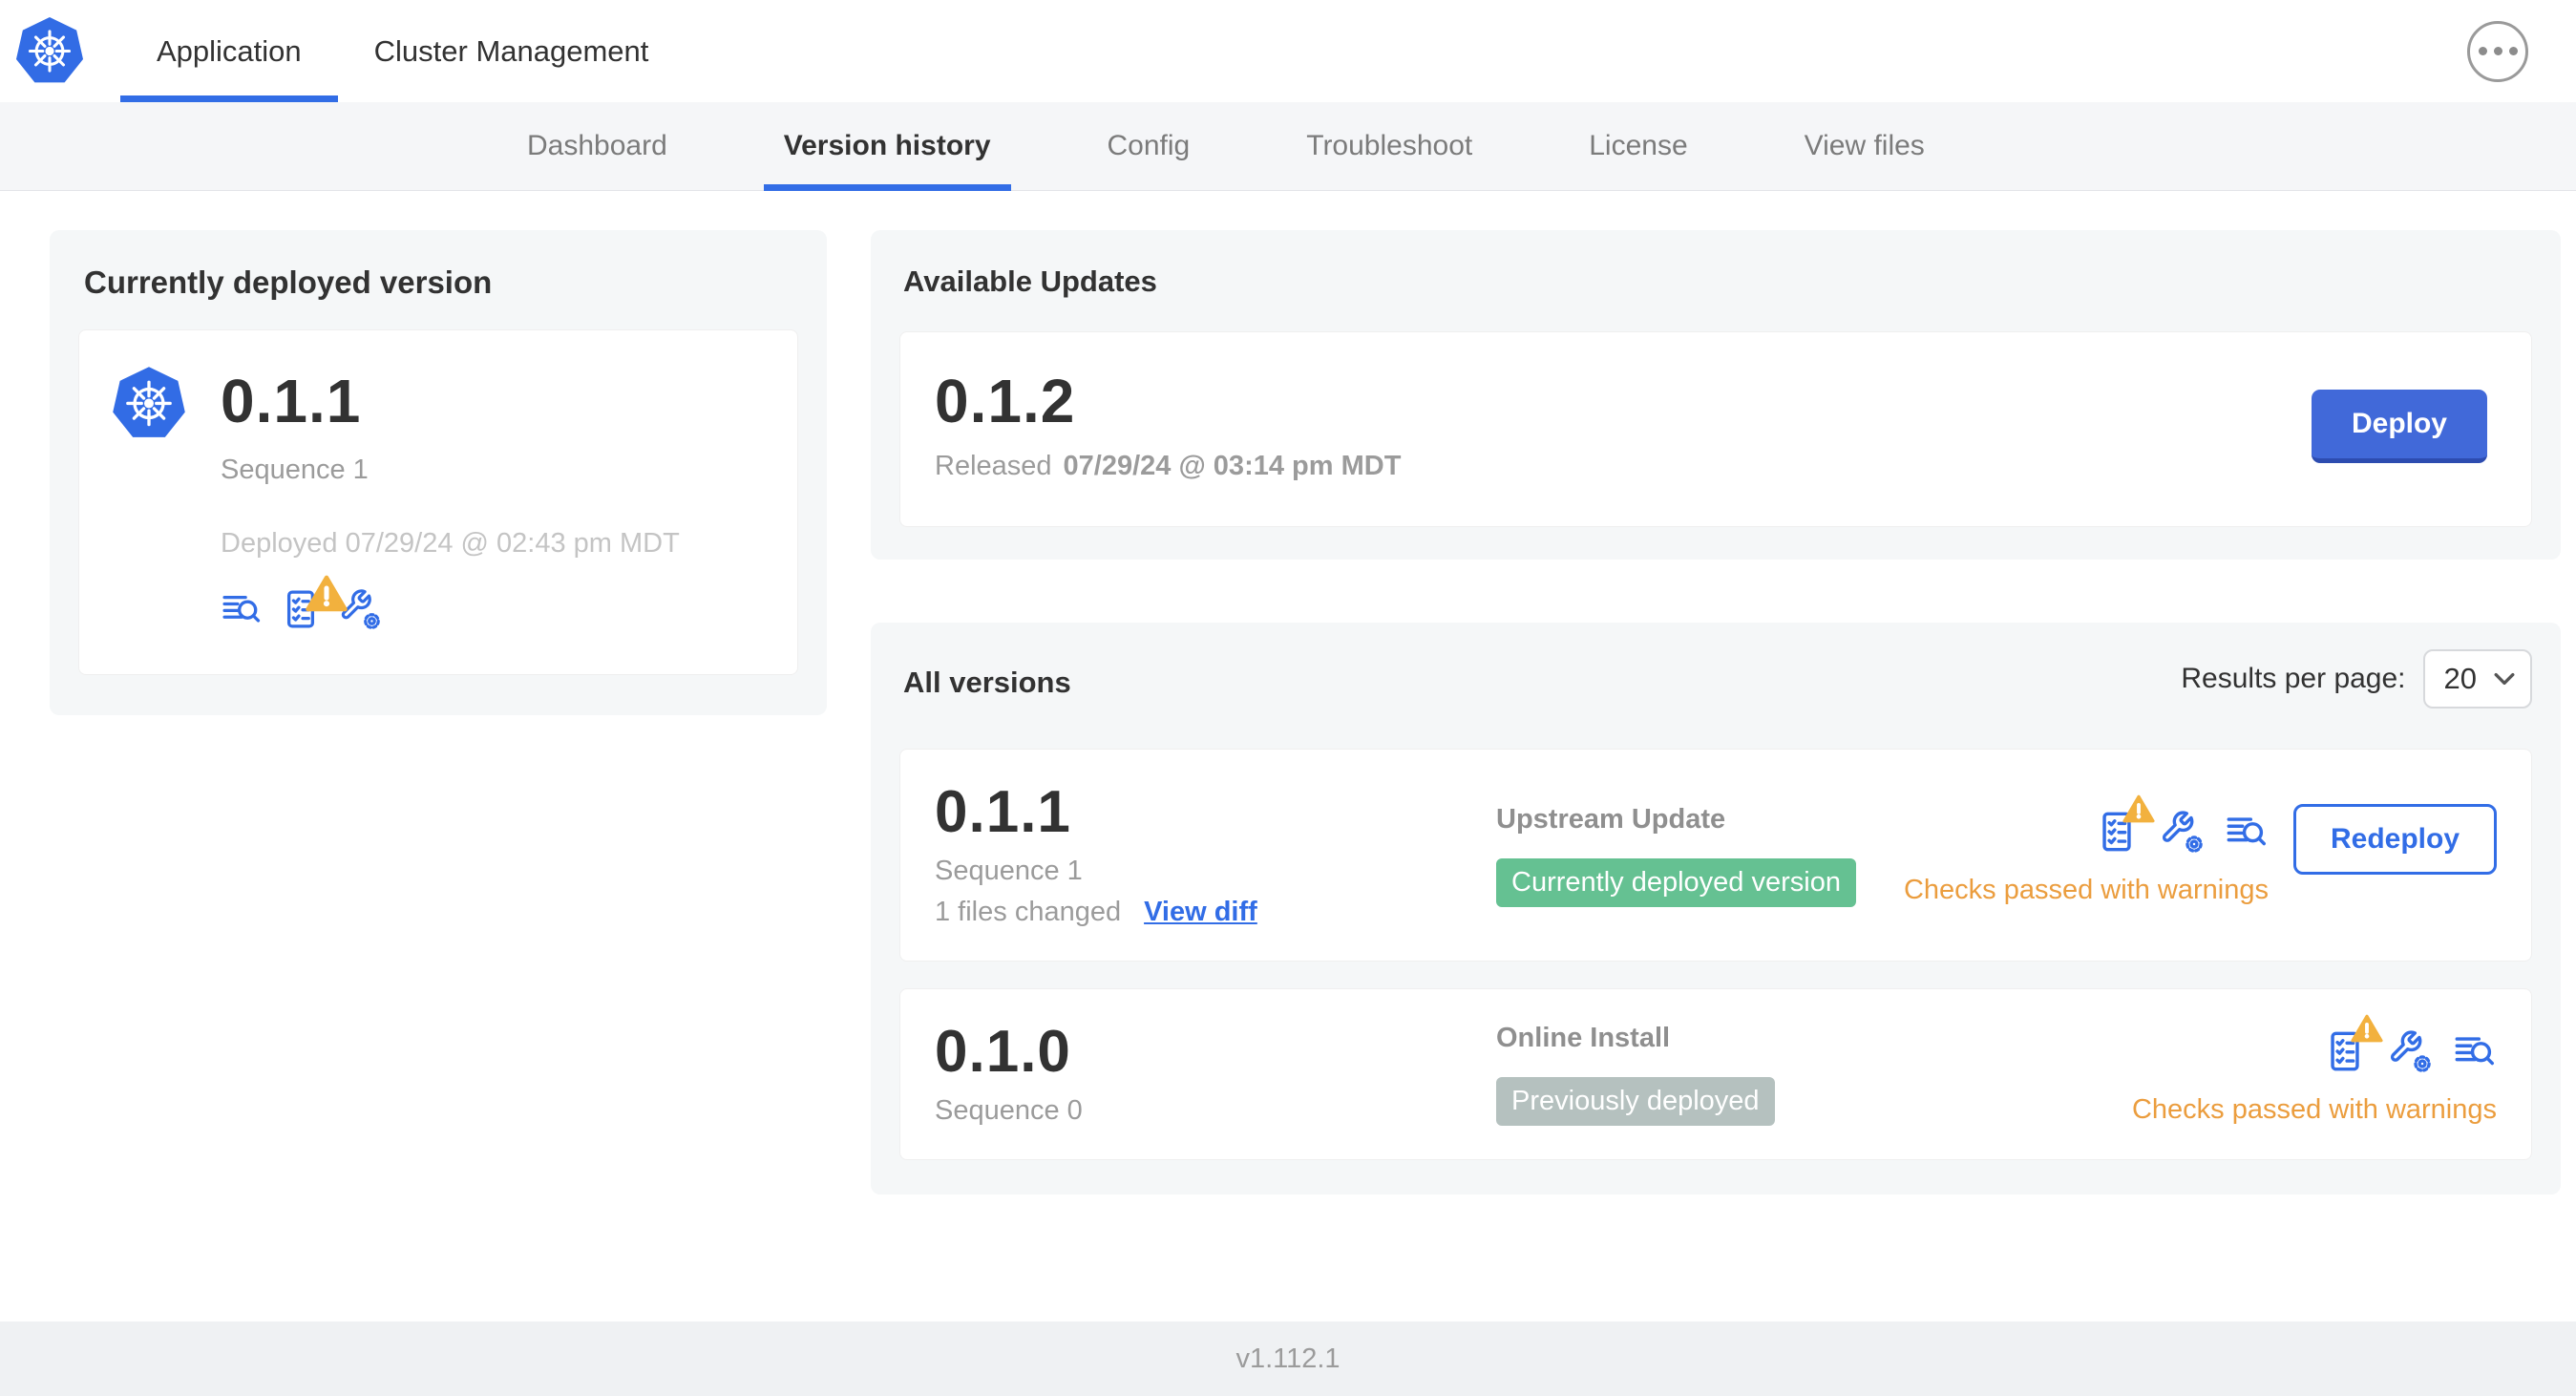 The height and width of the screenshot is (1396, 2576). What do you see at coordinates (1583, 1038) in the screenshot?
I see `version-source-label: Online Install` at bounding box center [1583, 1038].